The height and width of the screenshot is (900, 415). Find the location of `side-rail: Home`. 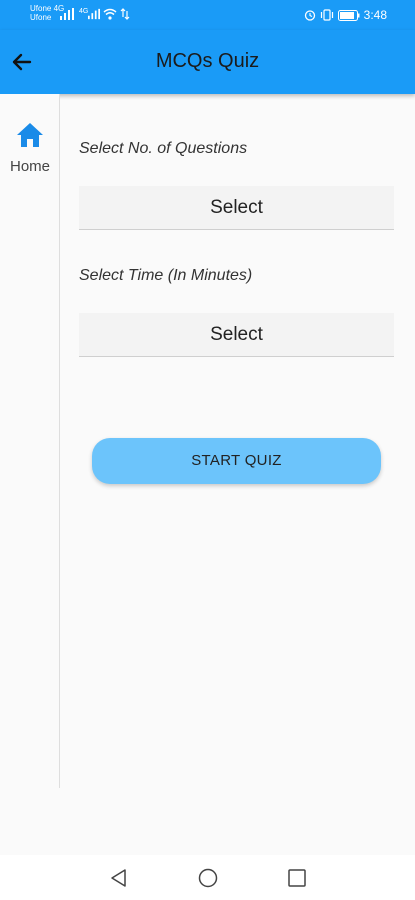

side-rail: Home is located at coordinates (30, 441).